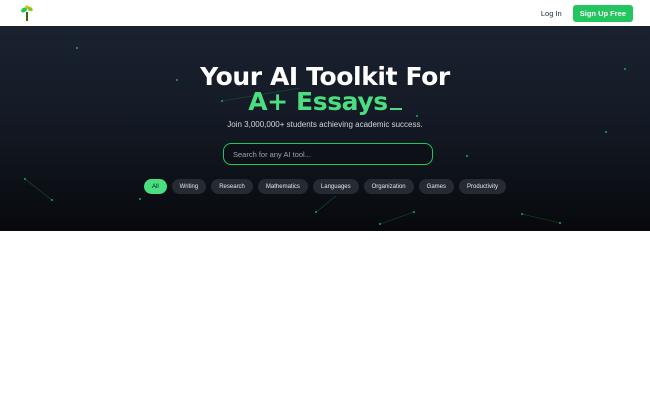 This screenshot has height=414, width=650. Describe the element at coordinates (282, 186) in the screenshot. I see `category-chip-mathematics: Mathematics` at that location.